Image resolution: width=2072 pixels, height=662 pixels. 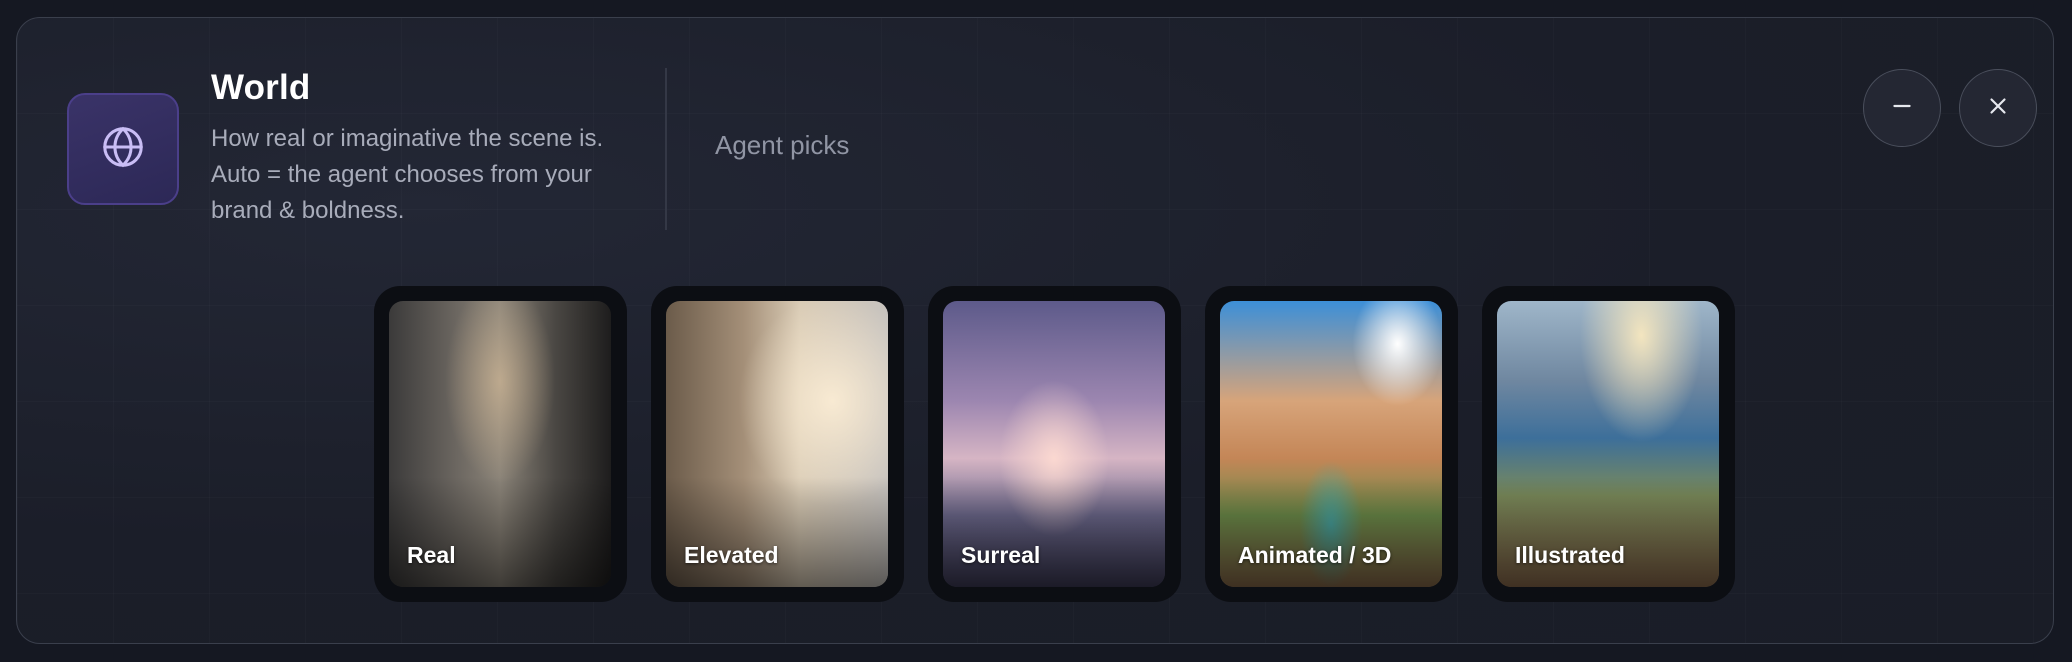 I want to click on world-card-elevated: Elevated, so click(x=777, y=444).